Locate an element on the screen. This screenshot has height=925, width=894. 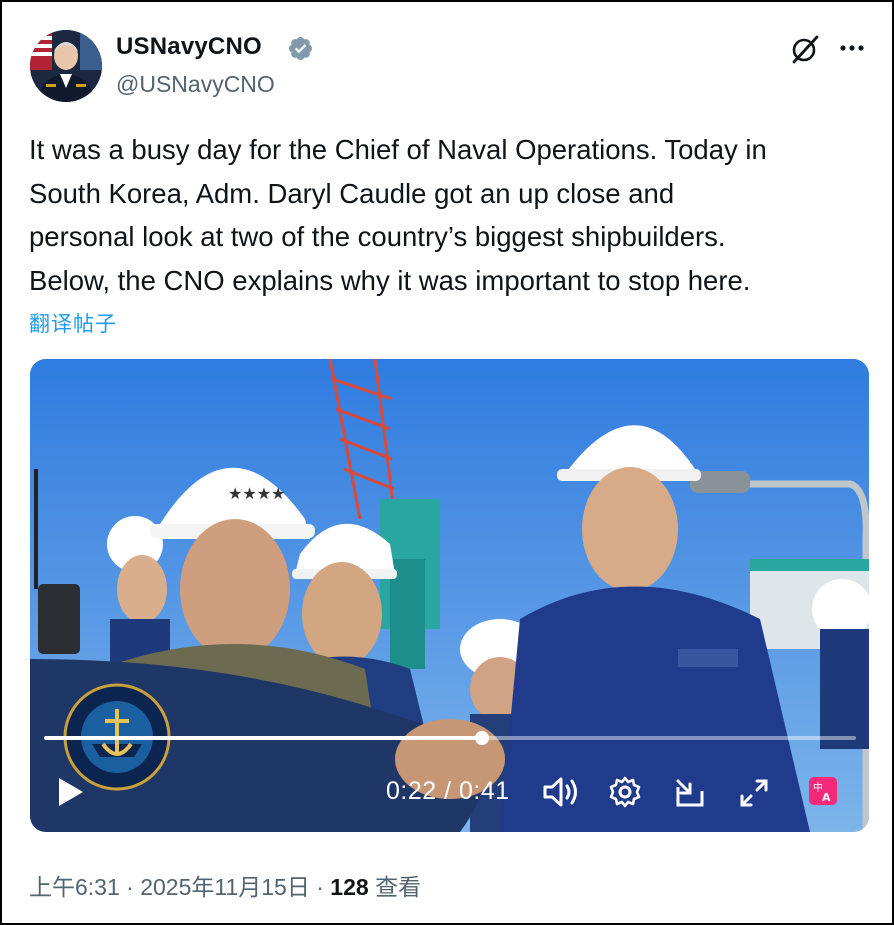
fullscreen-icon is located at coordinates (754, 793).